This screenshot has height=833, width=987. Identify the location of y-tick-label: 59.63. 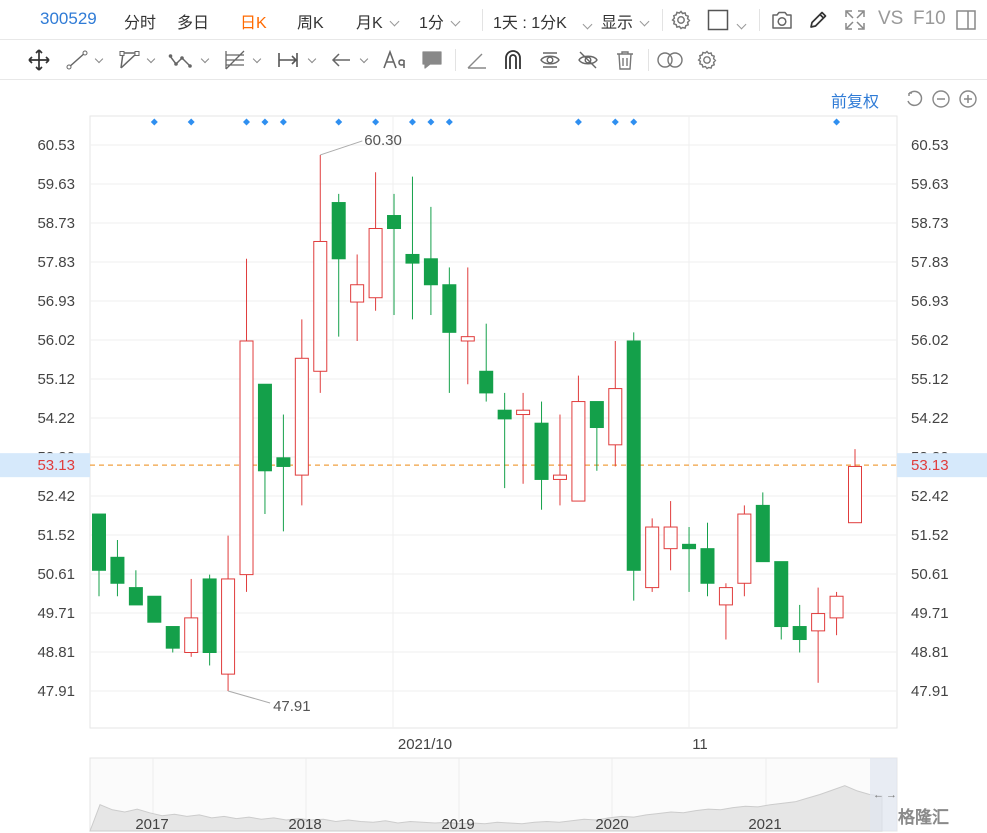
(930, 184).